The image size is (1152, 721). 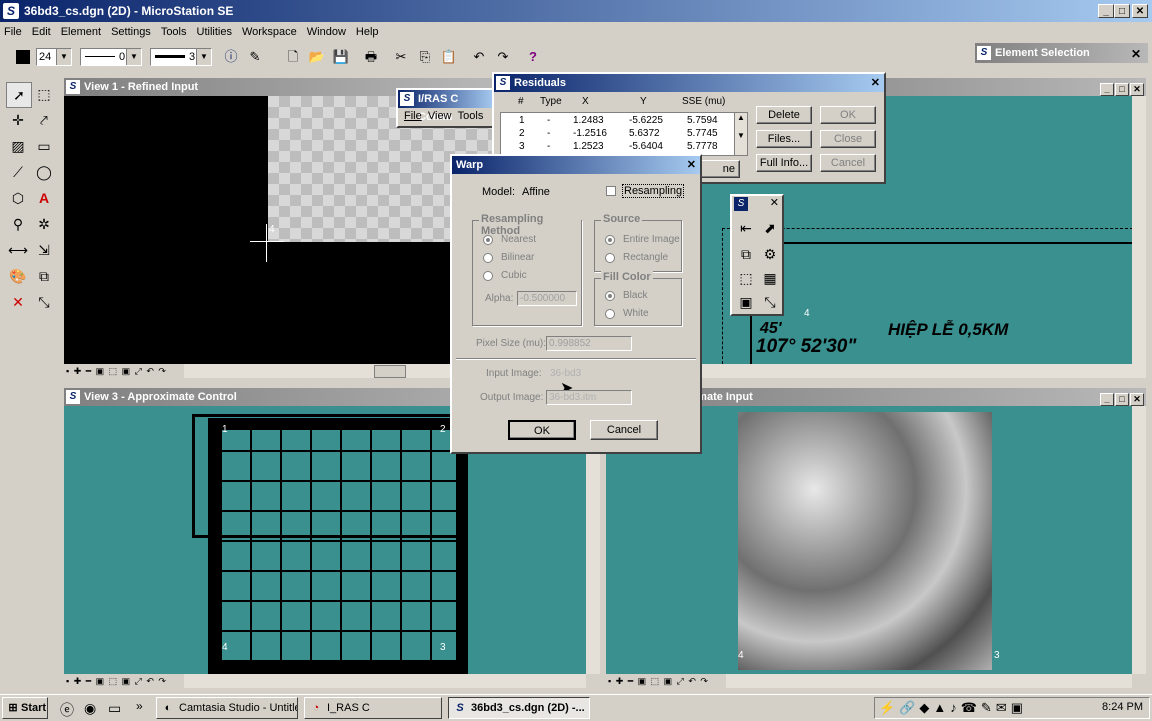 I want to click on iras-menu-file: File, so click(x=413, y=116).